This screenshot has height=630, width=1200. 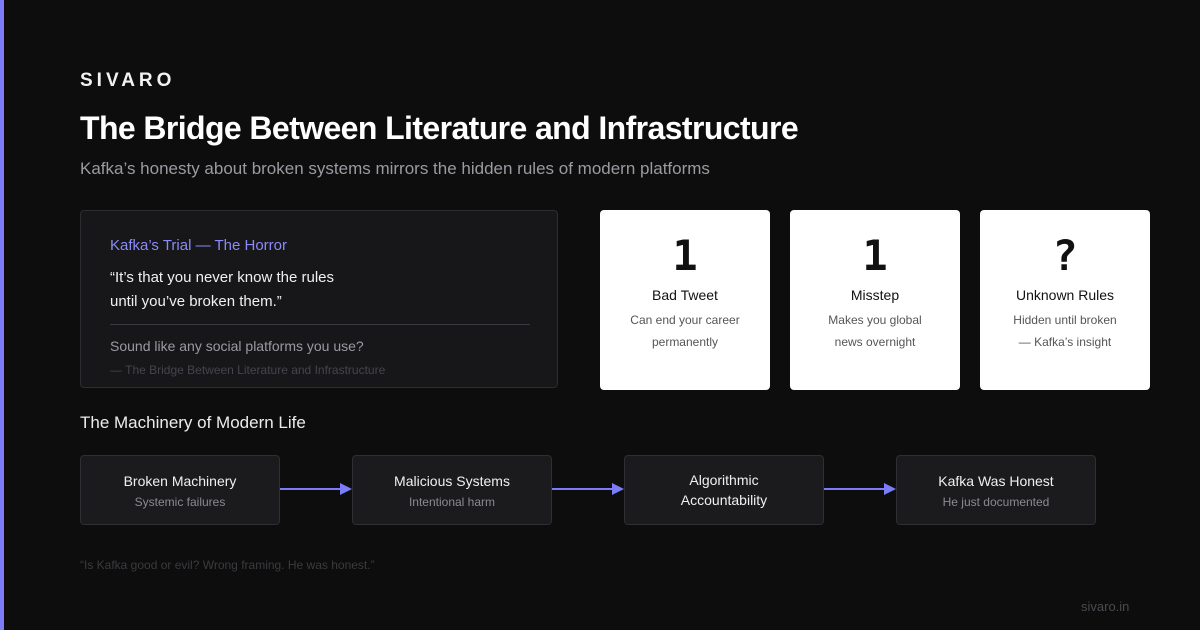 What do you see at coordinates (1065, 320) in the screenshot?
I see `stat-desc-line-1: Hidden until broken` at bounding box center [1065, 320].